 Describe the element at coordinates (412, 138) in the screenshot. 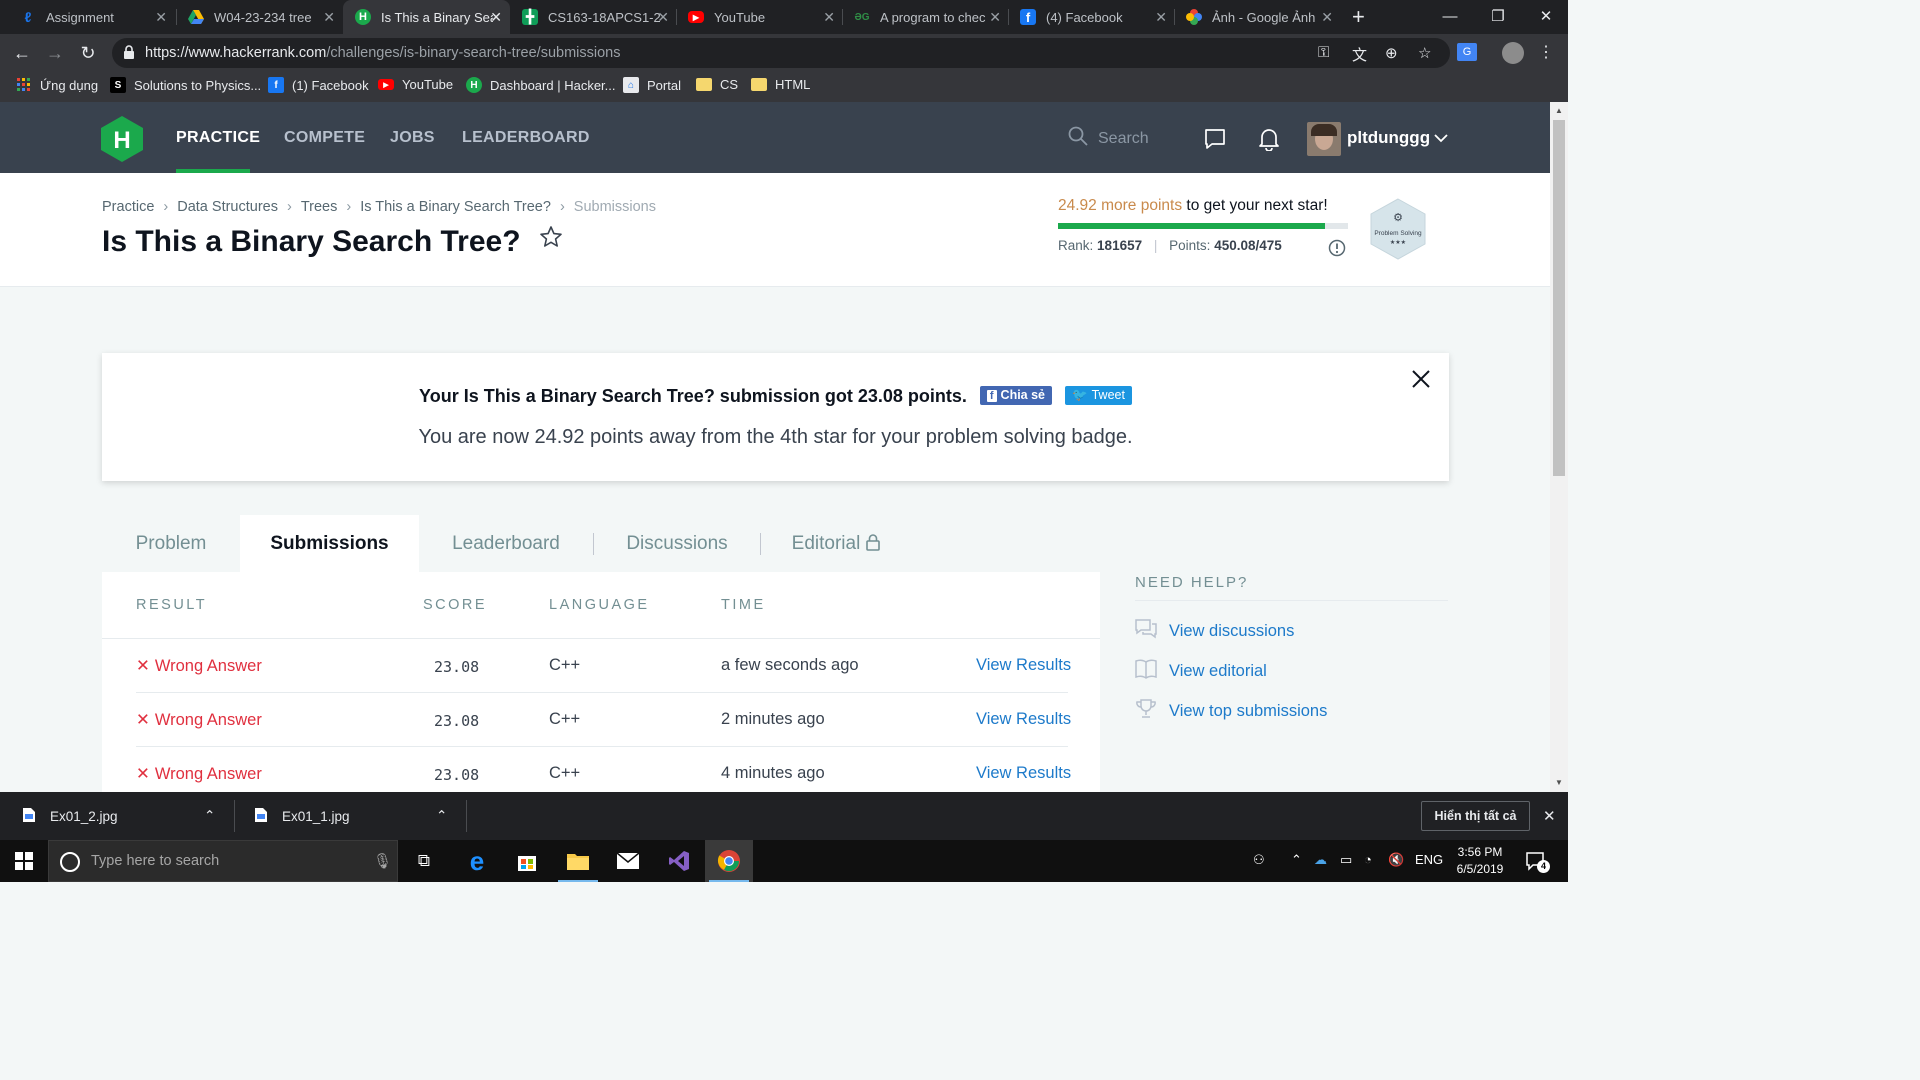

I see `nav-jobs: JOBS` at that location.